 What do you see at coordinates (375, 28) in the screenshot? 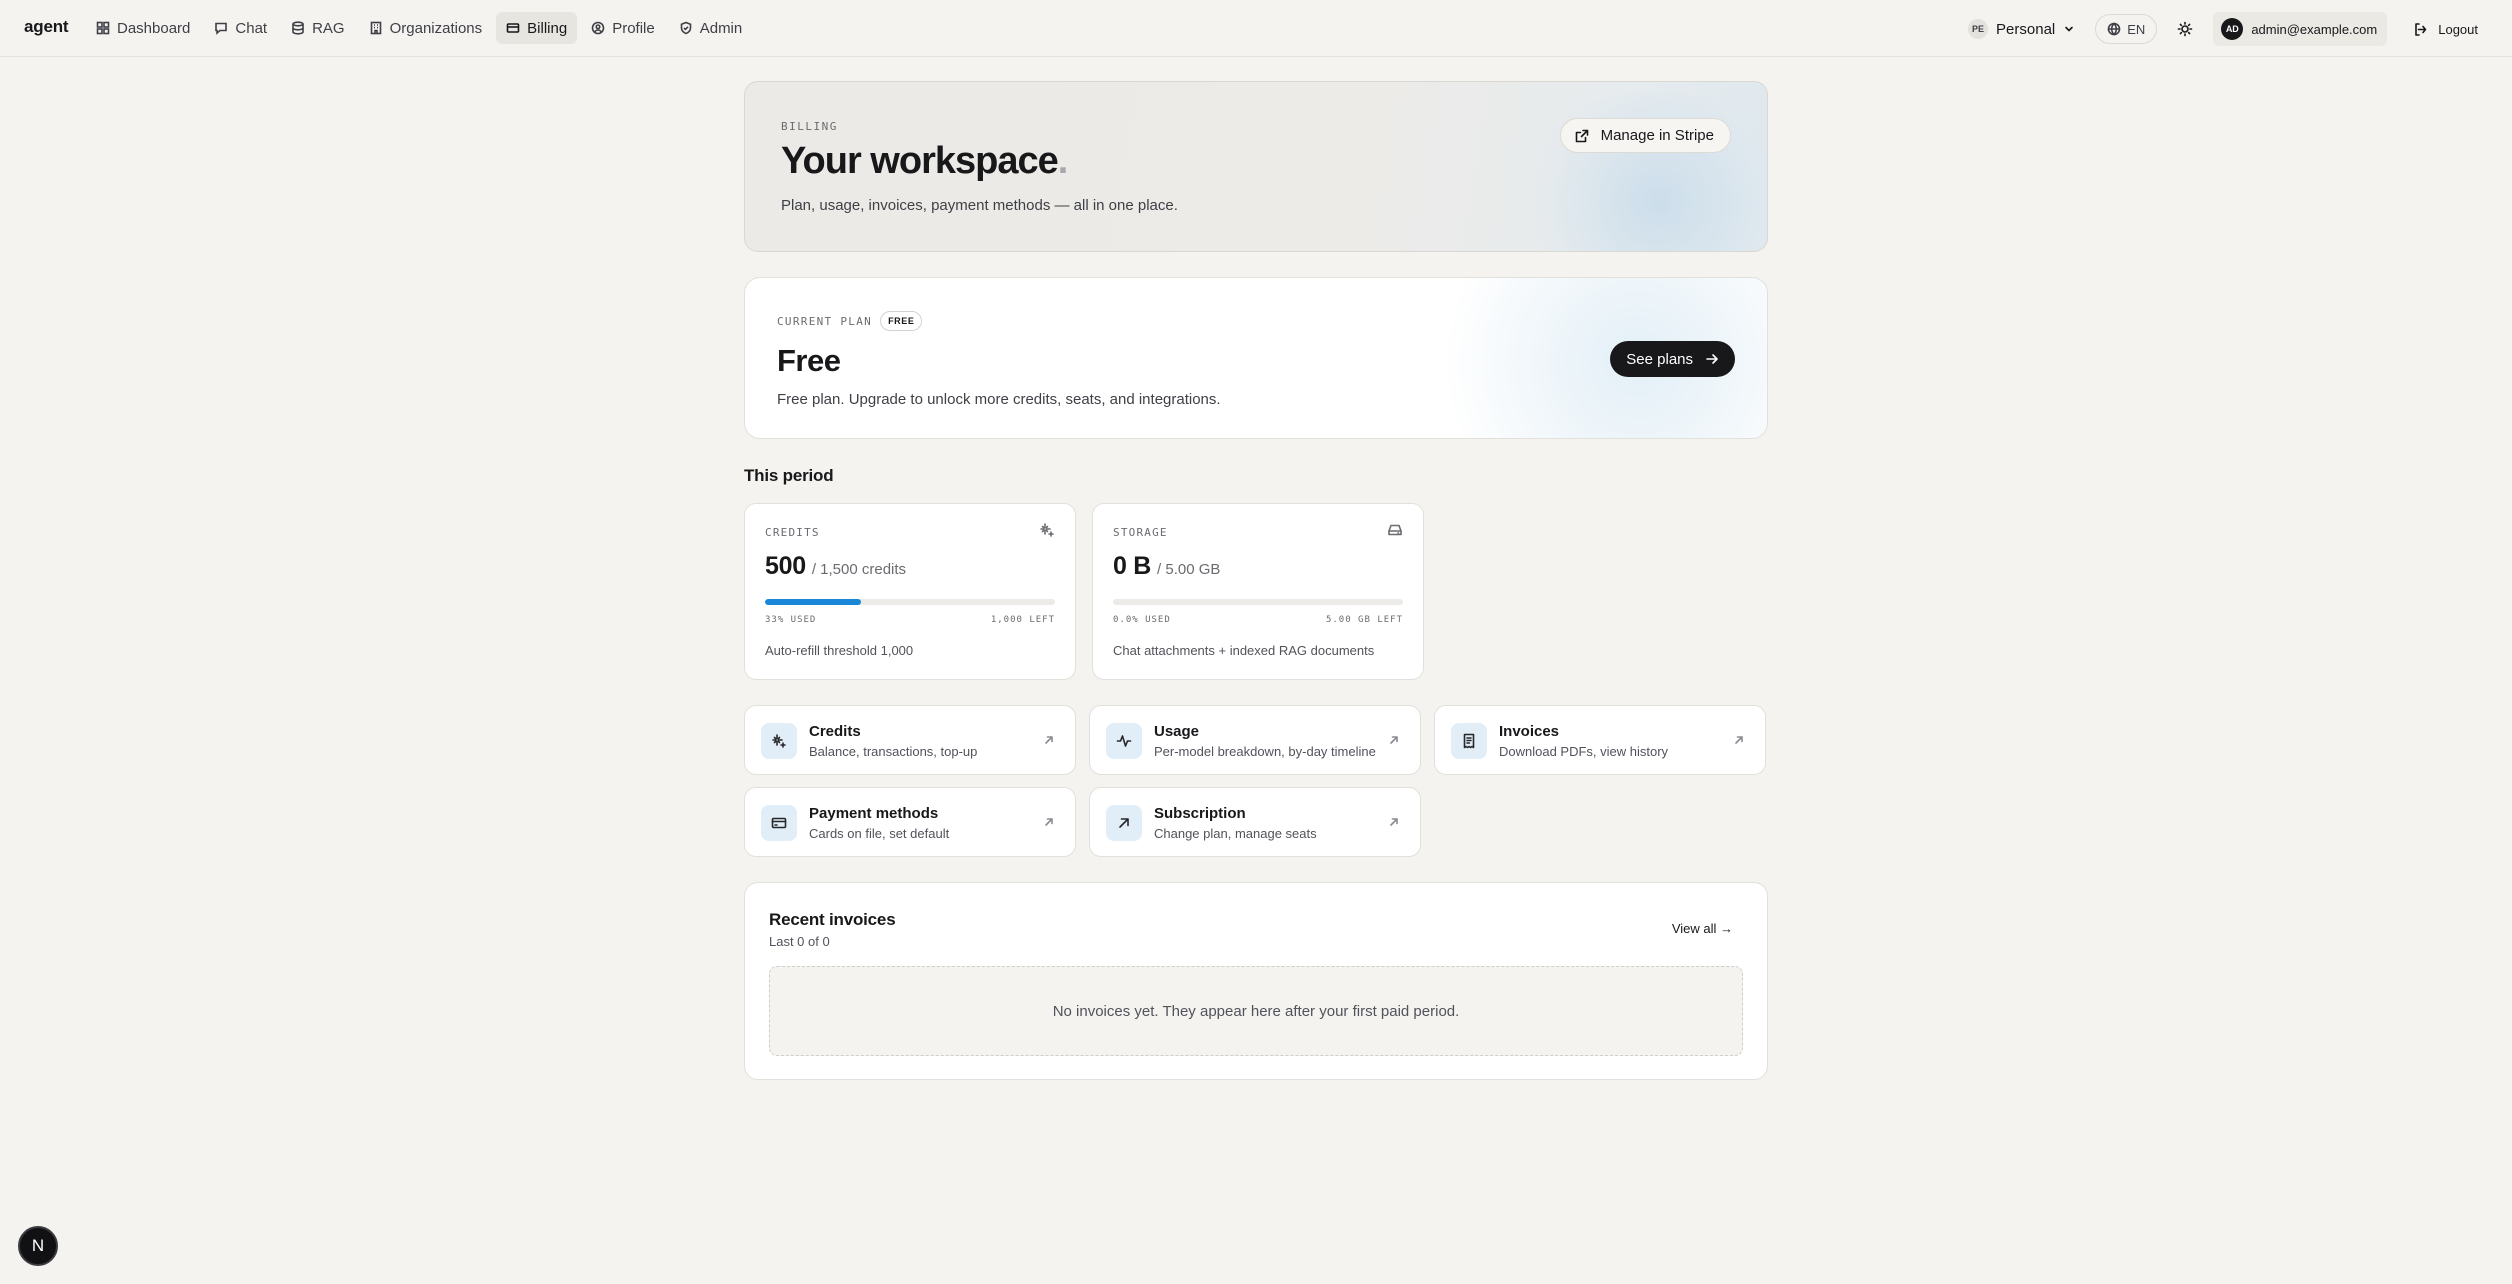
I see `building-icon` at bounding box center [375, 28].